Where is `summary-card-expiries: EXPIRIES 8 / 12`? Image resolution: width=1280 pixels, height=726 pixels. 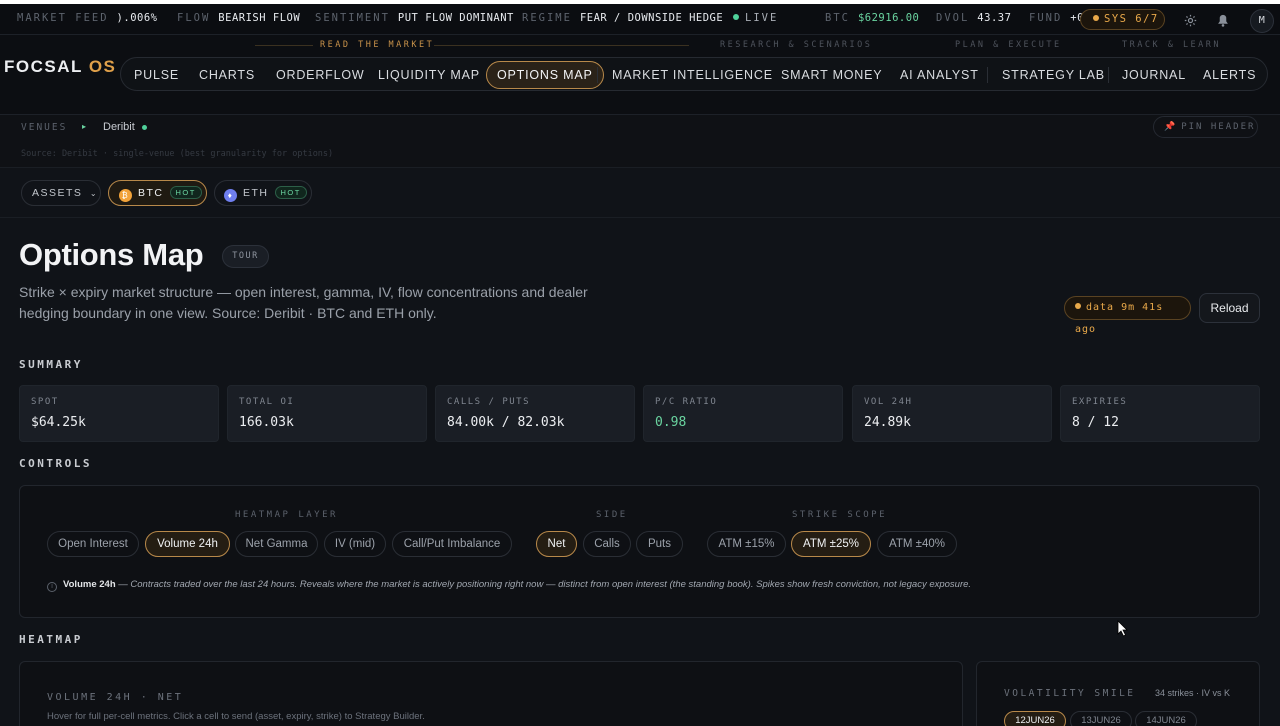
summary-card-expiries: EXPIRIES 8 / 12 is located at coordinates (1160, 413).